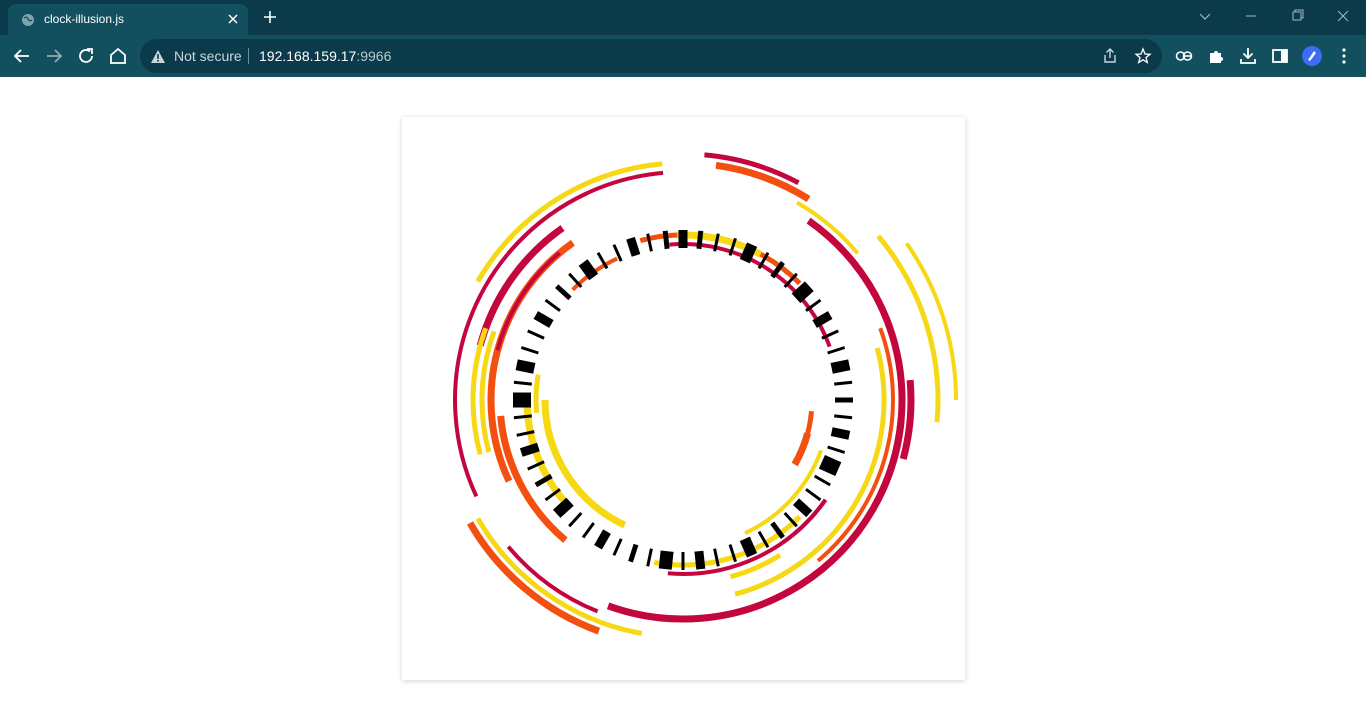 The height and width of the screenshot is (718, 1366). I want to click on puzzle-icon, so click(1216, 56).